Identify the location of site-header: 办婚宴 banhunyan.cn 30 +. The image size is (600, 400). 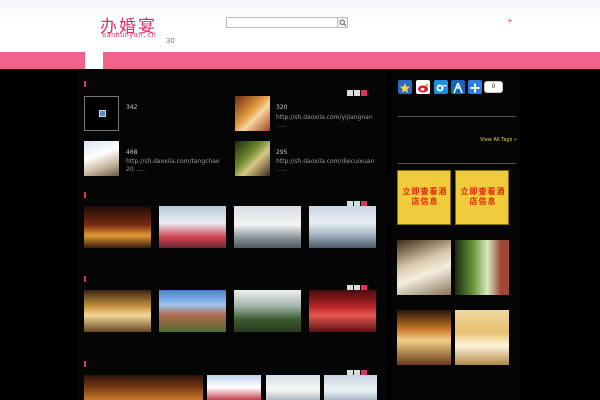
(300, 26).